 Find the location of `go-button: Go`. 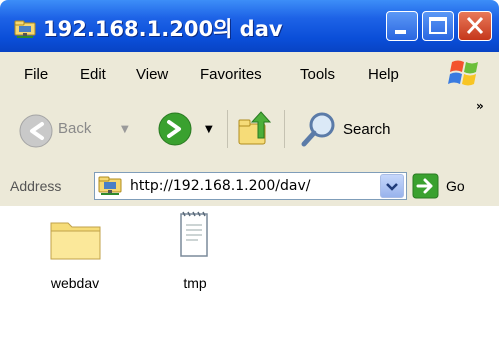

go-button: Go is located at coordinates (455, 186).